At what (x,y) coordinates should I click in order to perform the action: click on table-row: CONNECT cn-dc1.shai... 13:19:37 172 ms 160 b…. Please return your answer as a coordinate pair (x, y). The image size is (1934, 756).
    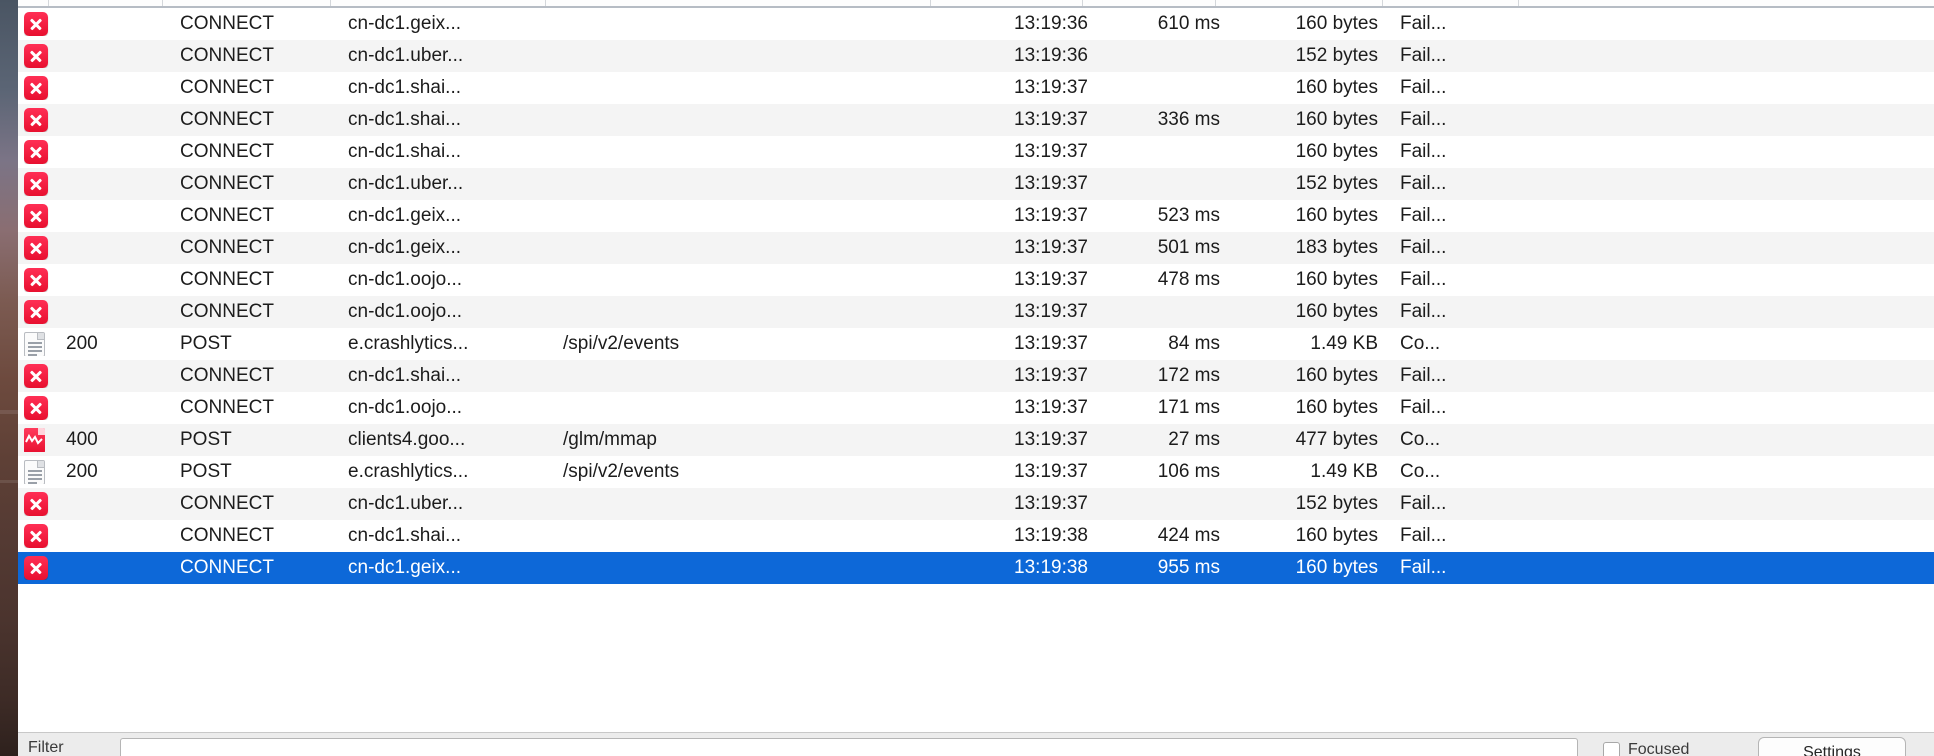
    Looking at the image, I should click on (976, 376).